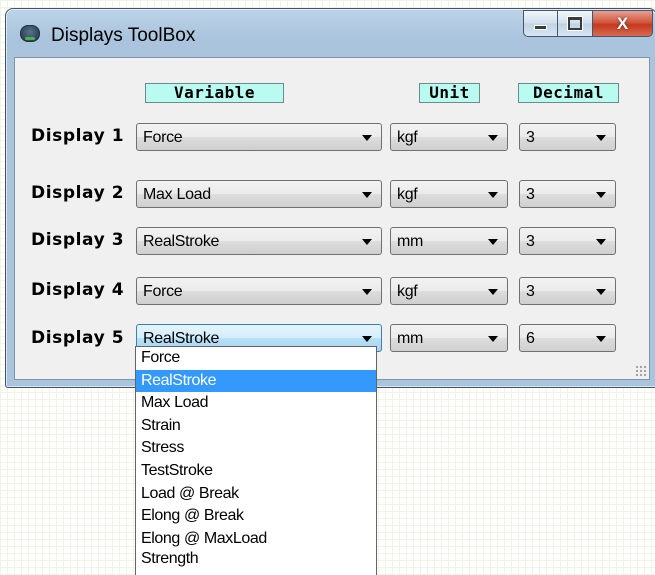 This screenshot has width=655, height=575. Describe the element at coordinates (78, 290) in the screenshot. I see `display-4-label: Display 4` at that location.